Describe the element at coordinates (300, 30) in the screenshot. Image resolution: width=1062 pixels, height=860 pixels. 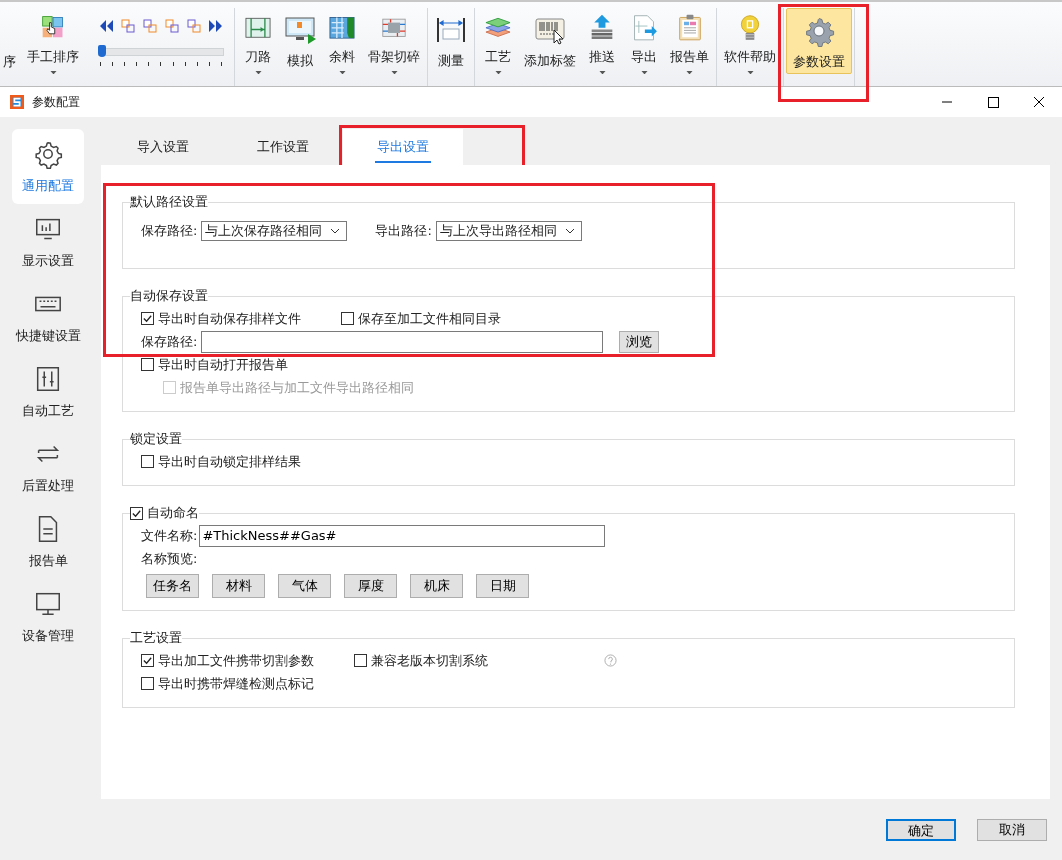
I see `monitor-icon` at that location.